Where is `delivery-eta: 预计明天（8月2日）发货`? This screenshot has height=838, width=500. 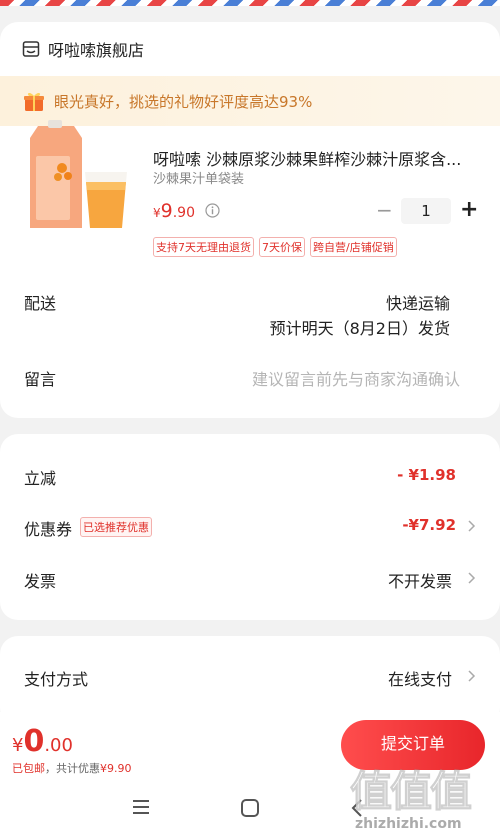
delivery-eta: 预计明天（8月2日）发货 is located at coordinates (359, 328).